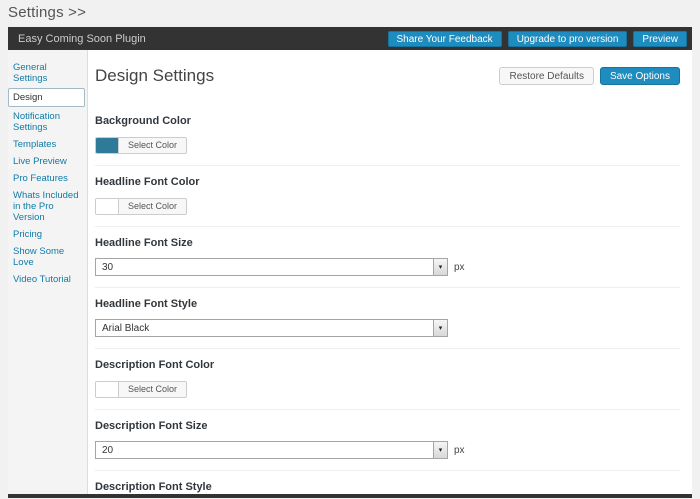  What do you see at coordinates (271, 450) in the screenshot?
I see `description-font-size-select: 20 ▾` at bounding box center [271, 450].